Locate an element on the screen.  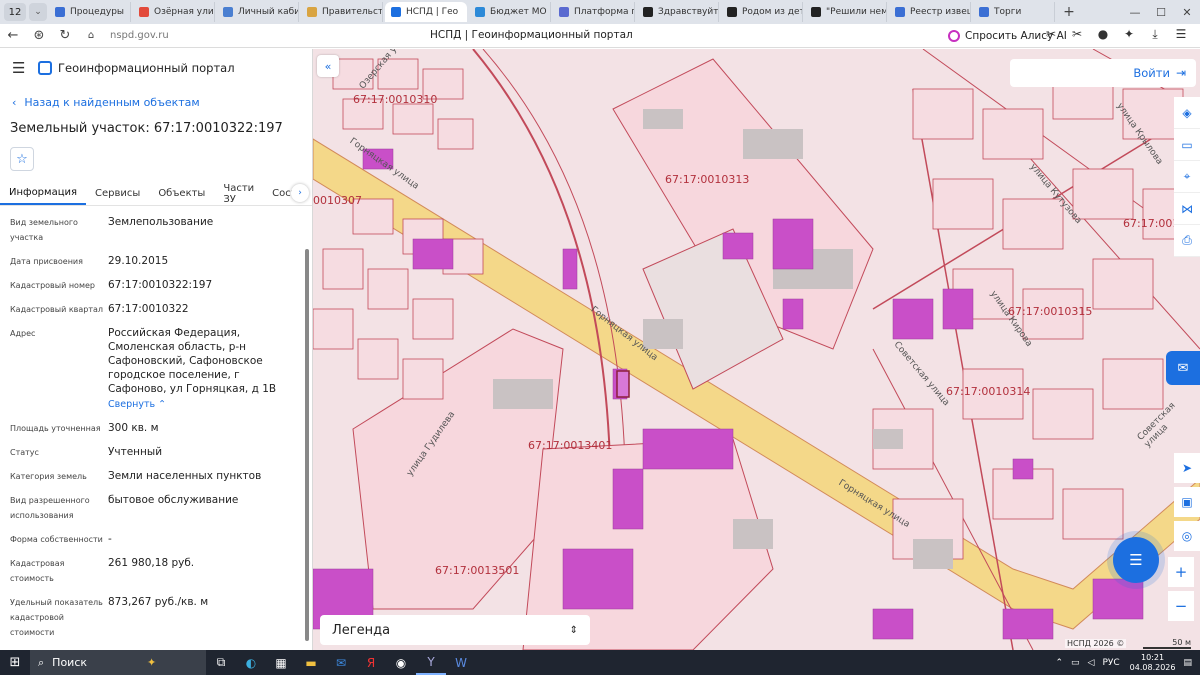
tab-label: Здравствуйте is located at coordinates (688, 12).